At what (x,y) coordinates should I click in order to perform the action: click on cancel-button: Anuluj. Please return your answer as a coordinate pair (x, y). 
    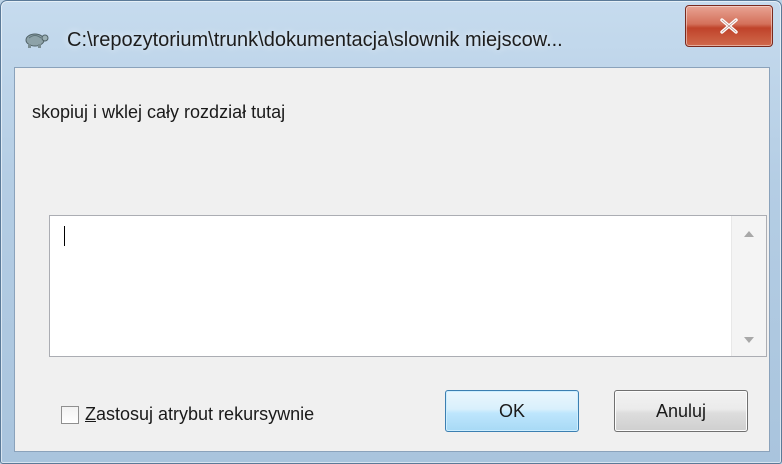
    Looking at the image, I should click on (681, 411).